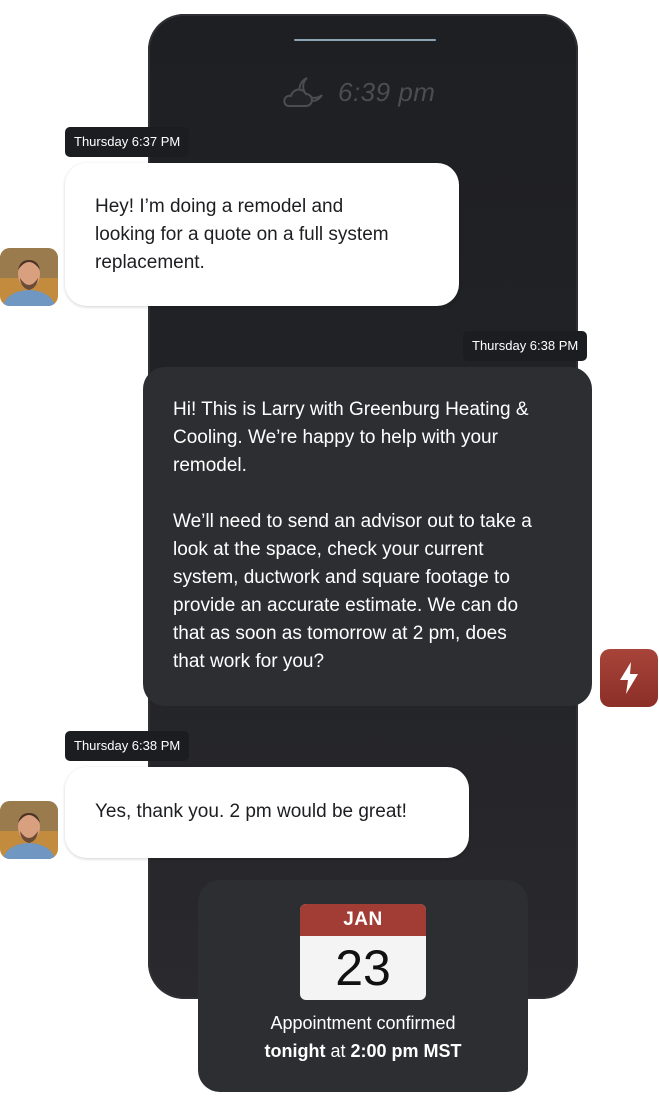 The image size is (659, 1108). What do you see at coordinates (303, 92) in the screenshot?
I see `moon-cloud-icon` at bounding box center [303, 92].